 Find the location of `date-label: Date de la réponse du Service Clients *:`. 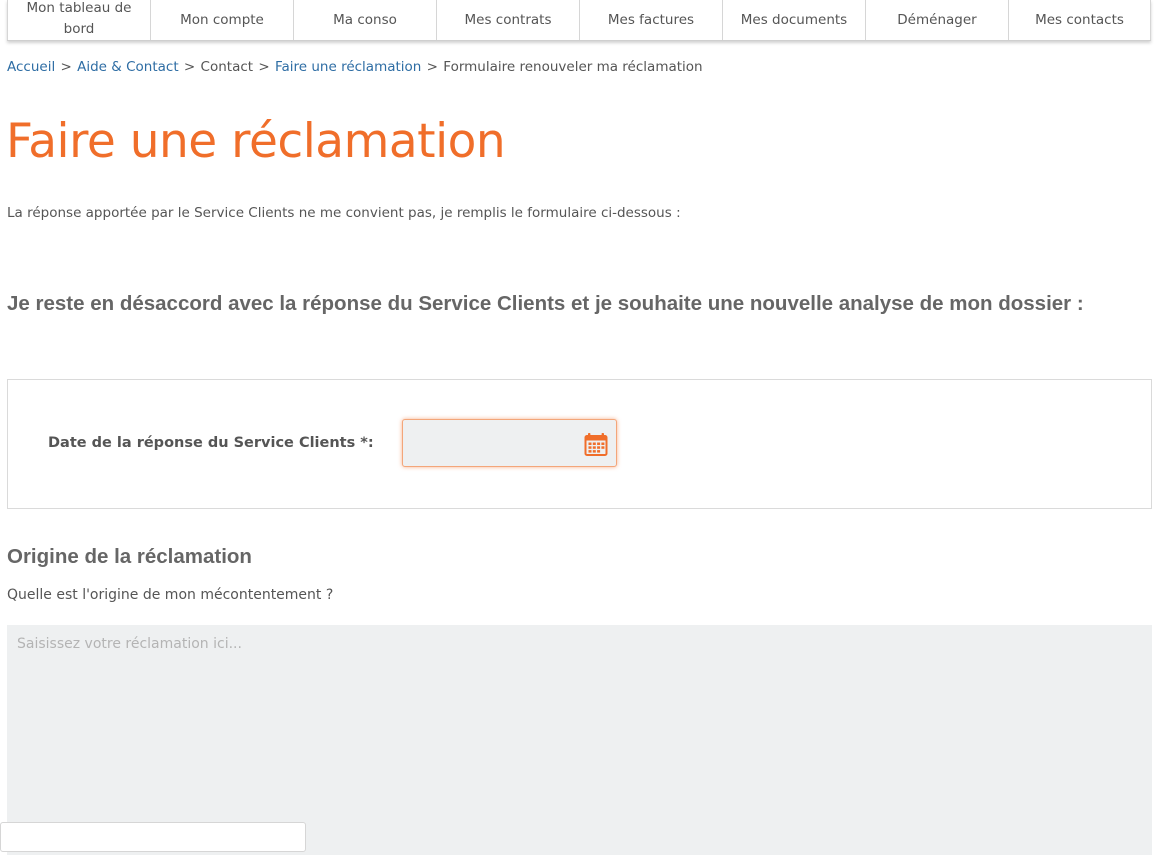

date-label: Date de la réponse du Service Clients *: is located at coordinates (211, 443).